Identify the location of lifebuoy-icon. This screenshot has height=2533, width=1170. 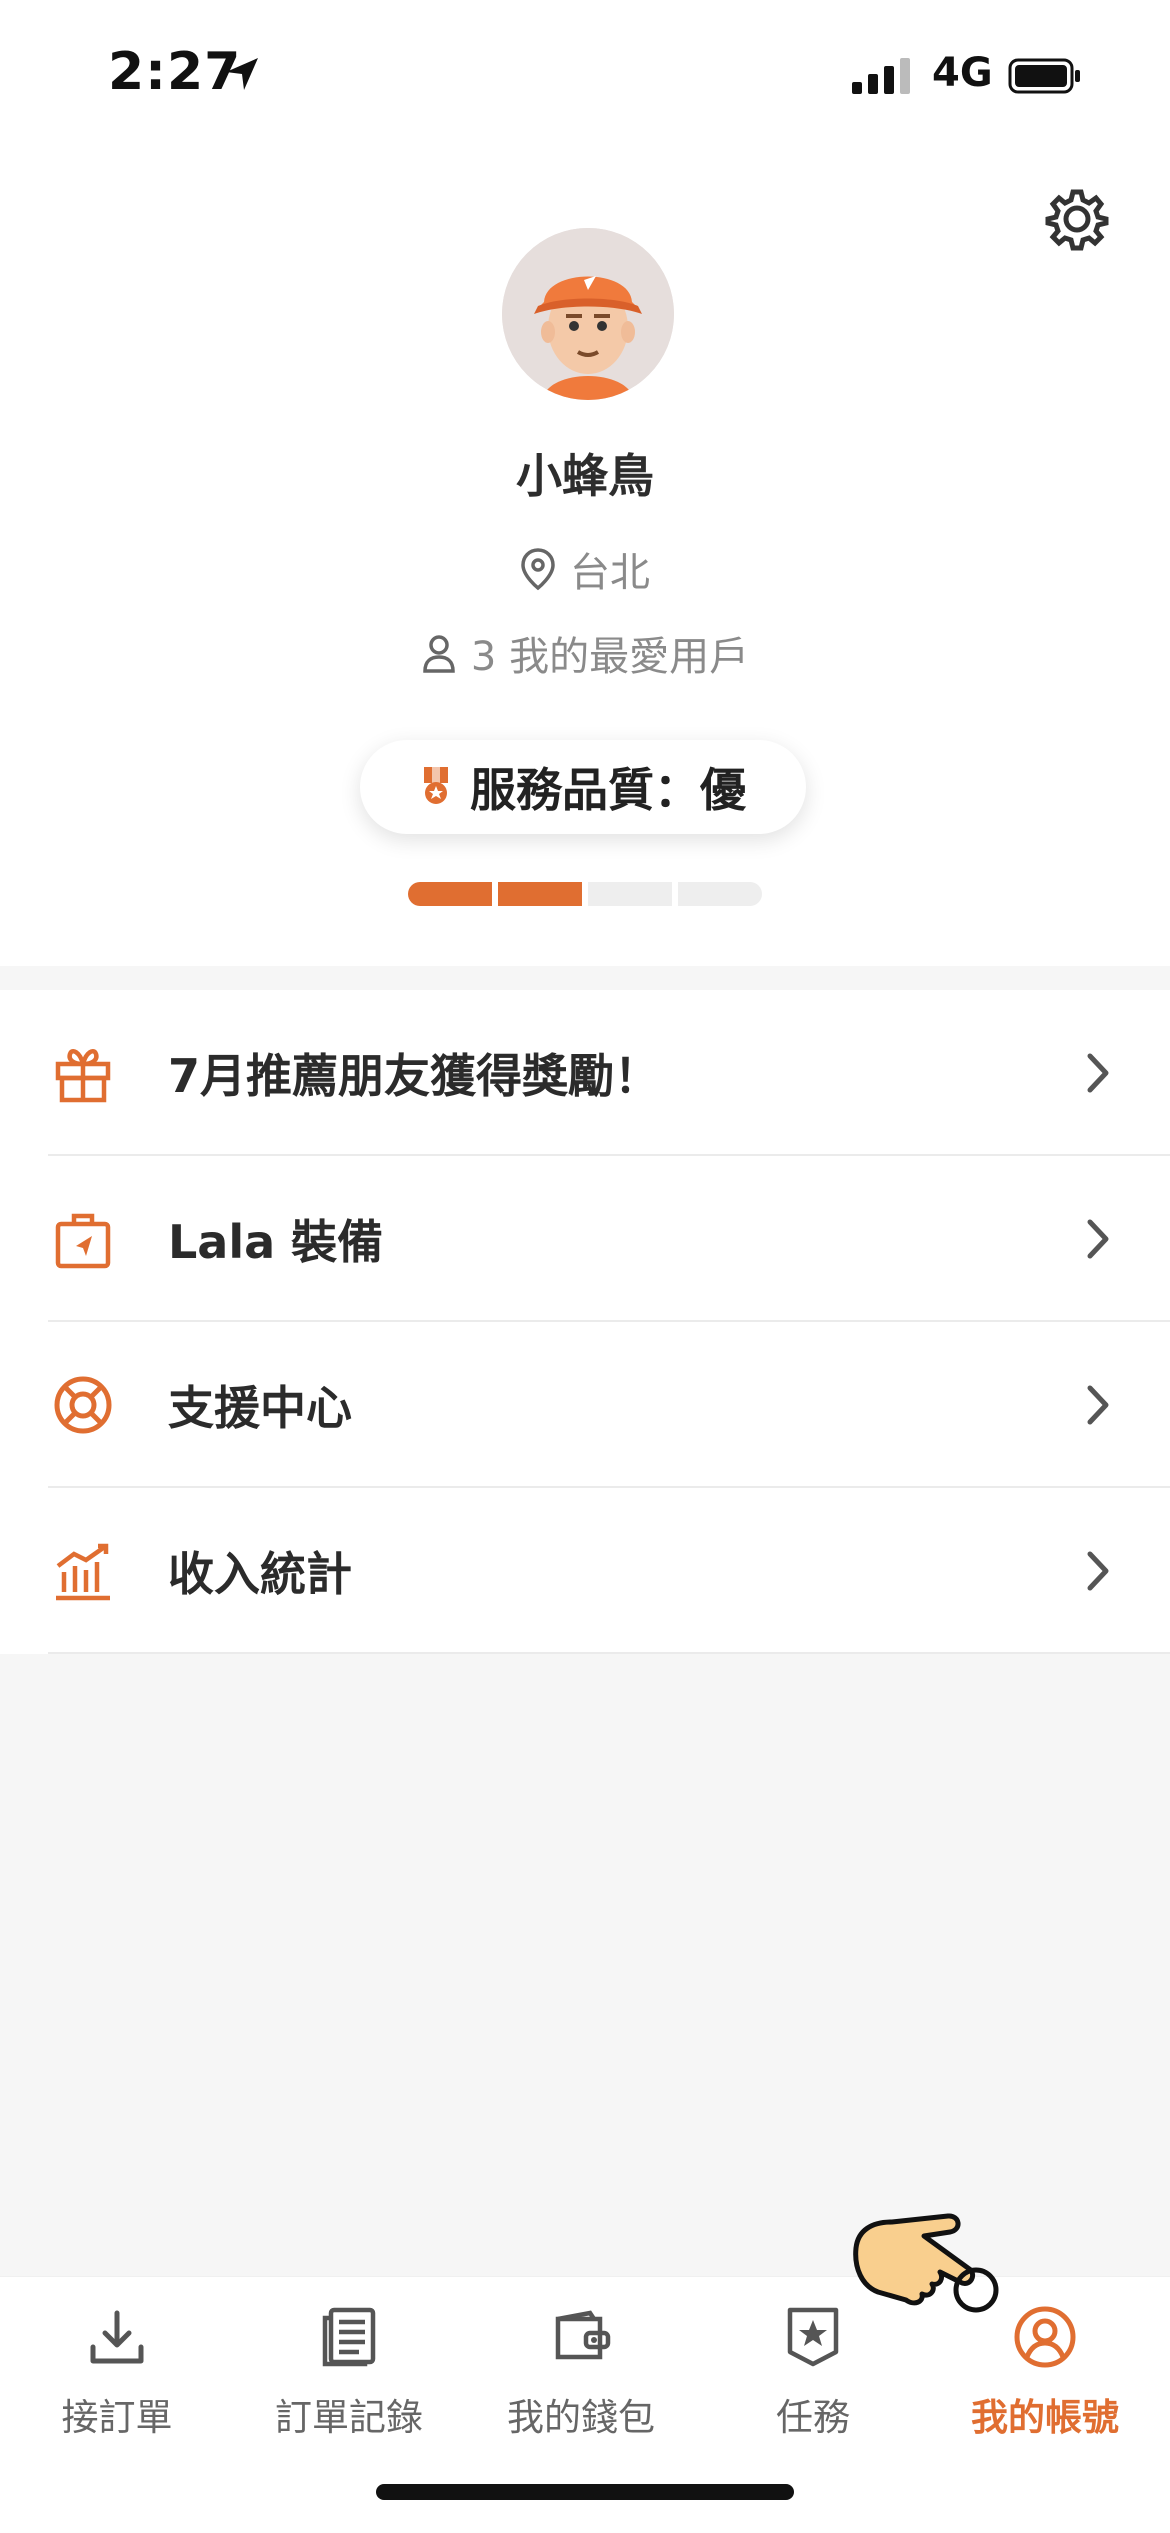
(83, 1405).